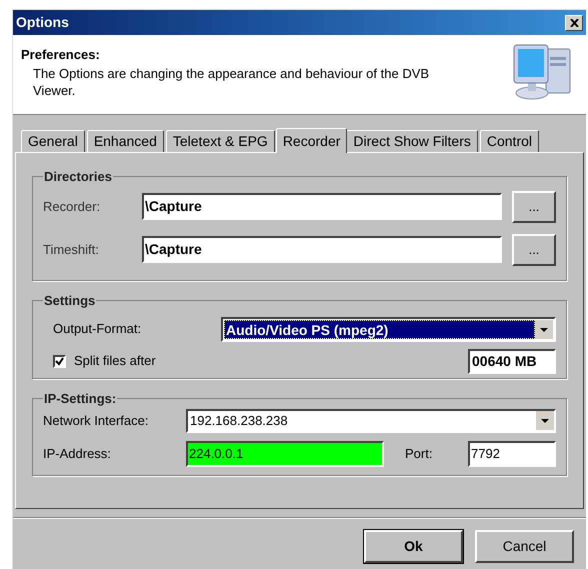 This screenshot has width=588, height=569. I want to click on split-size-field: 00640 MB, so click(512, 361).